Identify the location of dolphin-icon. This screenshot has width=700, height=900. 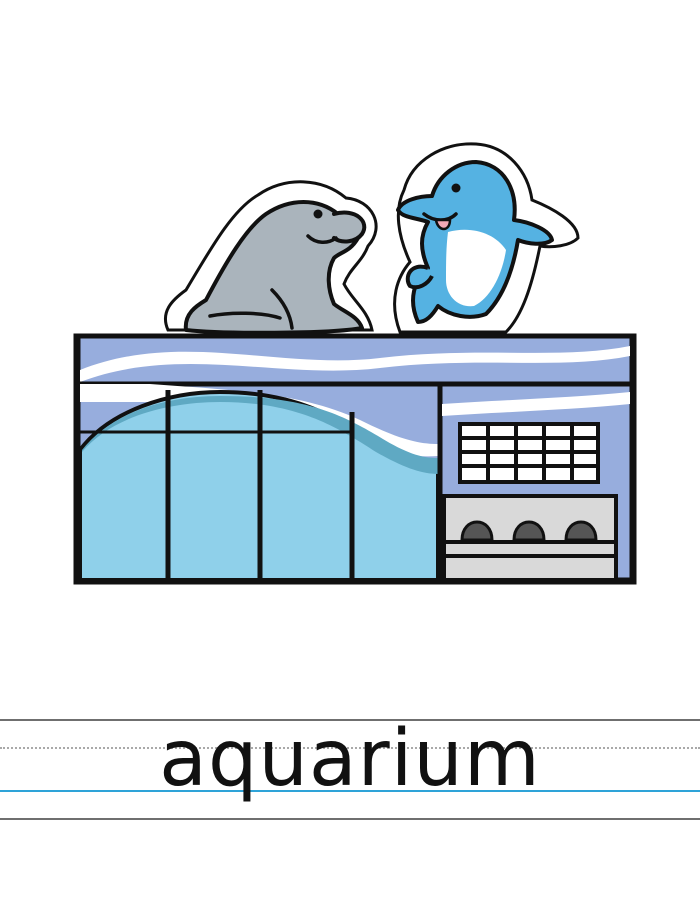
(486, 238).